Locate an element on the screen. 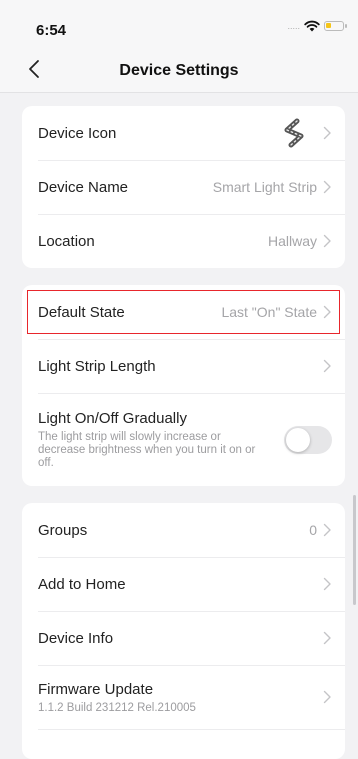 The width and height of the screenshot is (358, 759). groups-value: 0 is located at coordinates (313, 530).